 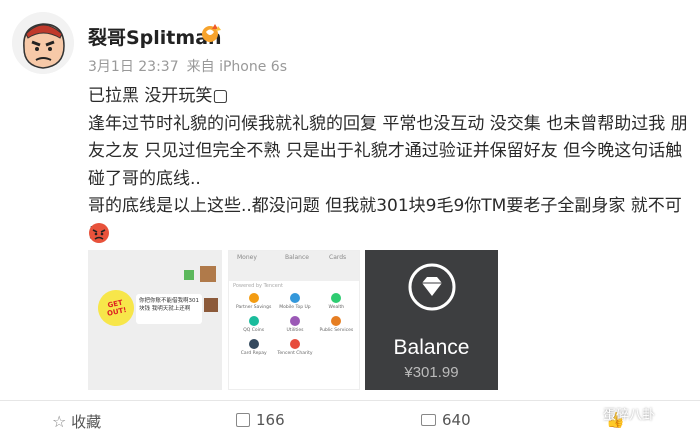 I want to click on service-item: Mobile Top Up, so click(x=294, y=301).